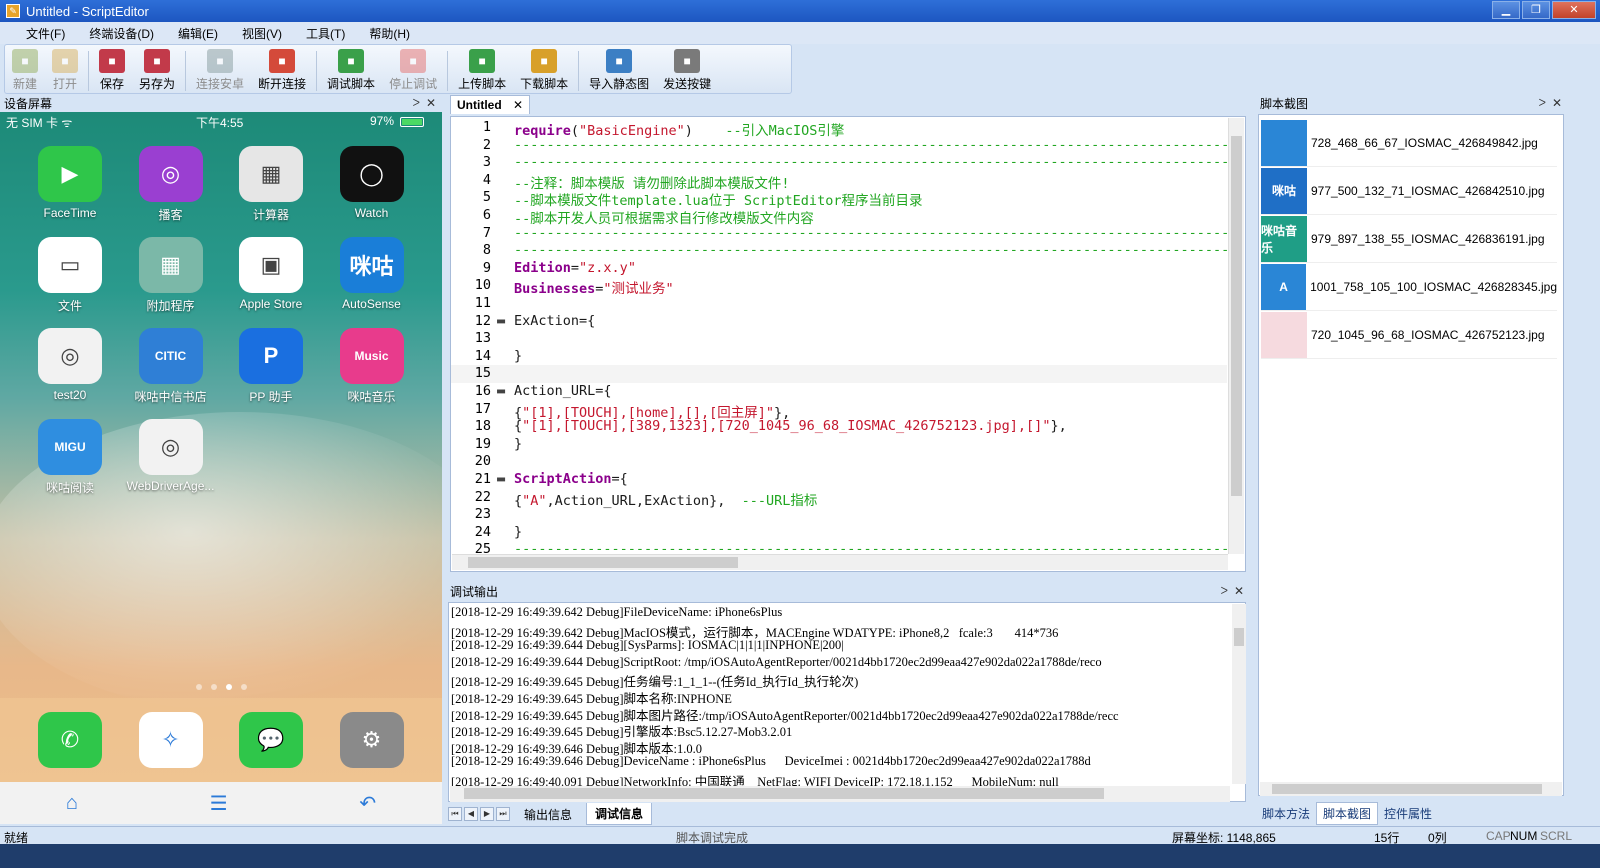 This screenshot has height=868, width=1600. Describe the element at coordinates (45, 33) in the screenshot. I see `menu-file: 文件(F)` at that location.